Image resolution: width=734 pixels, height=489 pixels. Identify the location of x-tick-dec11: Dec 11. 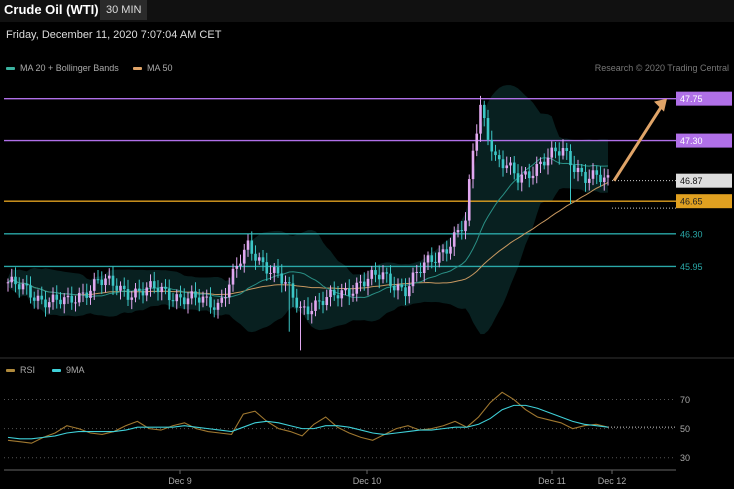
(552, 481).